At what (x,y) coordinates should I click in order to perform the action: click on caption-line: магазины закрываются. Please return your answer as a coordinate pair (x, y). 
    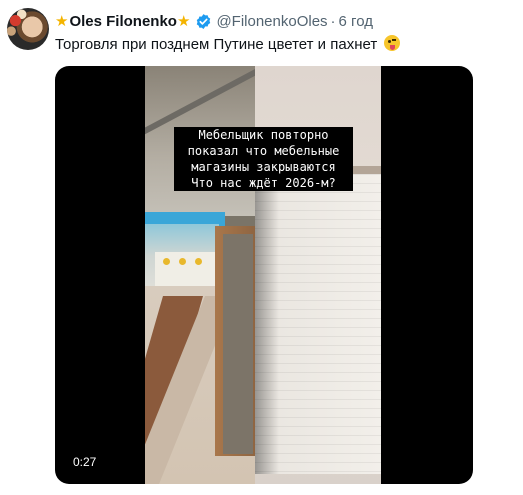
    Looking at the image, I should click on (263, 167).